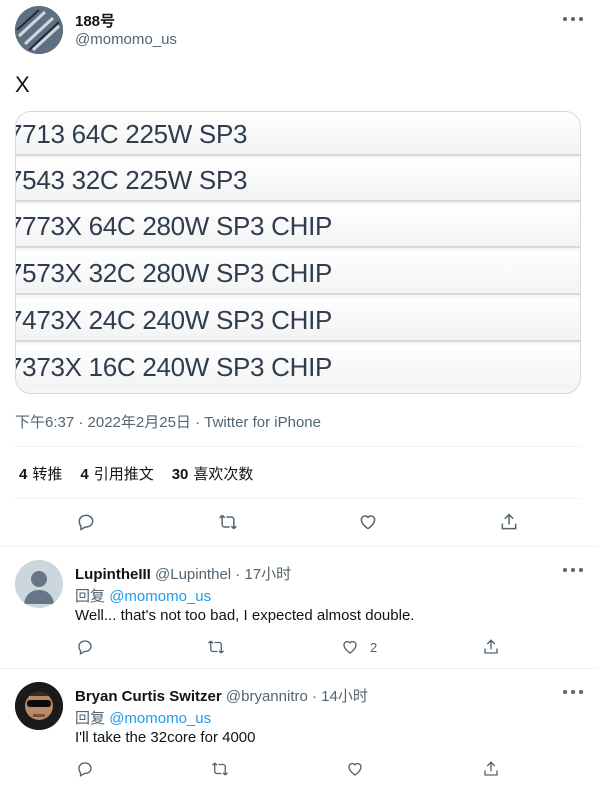 Image resolution: width=598 pixels, height=786 pixels. What do you see at coordinates (174, 320) in the screenshot?
I see `media-row: 7473X 24C 240W SP3 CHIP` at bounding box center [174, 320].